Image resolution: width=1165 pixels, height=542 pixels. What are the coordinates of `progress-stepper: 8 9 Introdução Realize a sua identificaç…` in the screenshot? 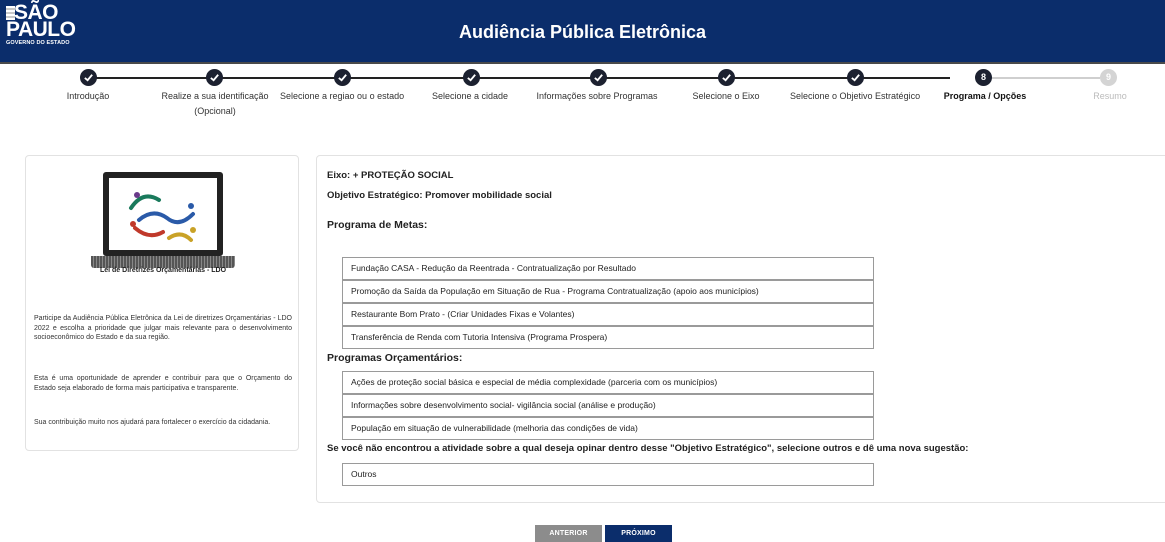 It's located at (582, 102).